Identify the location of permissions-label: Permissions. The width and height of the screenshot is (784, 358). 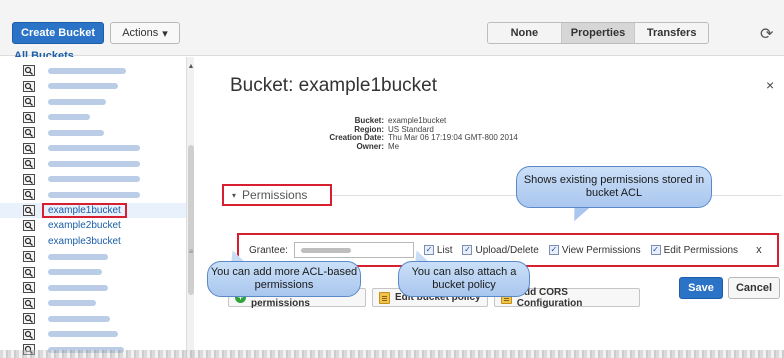
(275, 195).